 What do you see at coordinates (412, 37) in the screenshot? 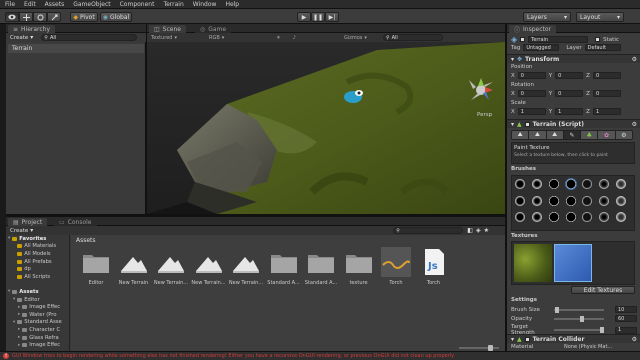
I see `scene-search-input: ⚲ All` at bounding box center [412, 37].